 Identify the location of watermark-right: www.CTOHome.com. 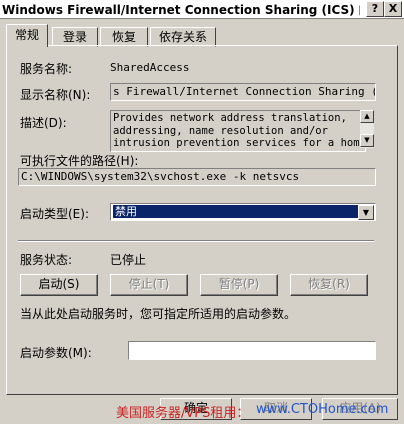
(322, 409).